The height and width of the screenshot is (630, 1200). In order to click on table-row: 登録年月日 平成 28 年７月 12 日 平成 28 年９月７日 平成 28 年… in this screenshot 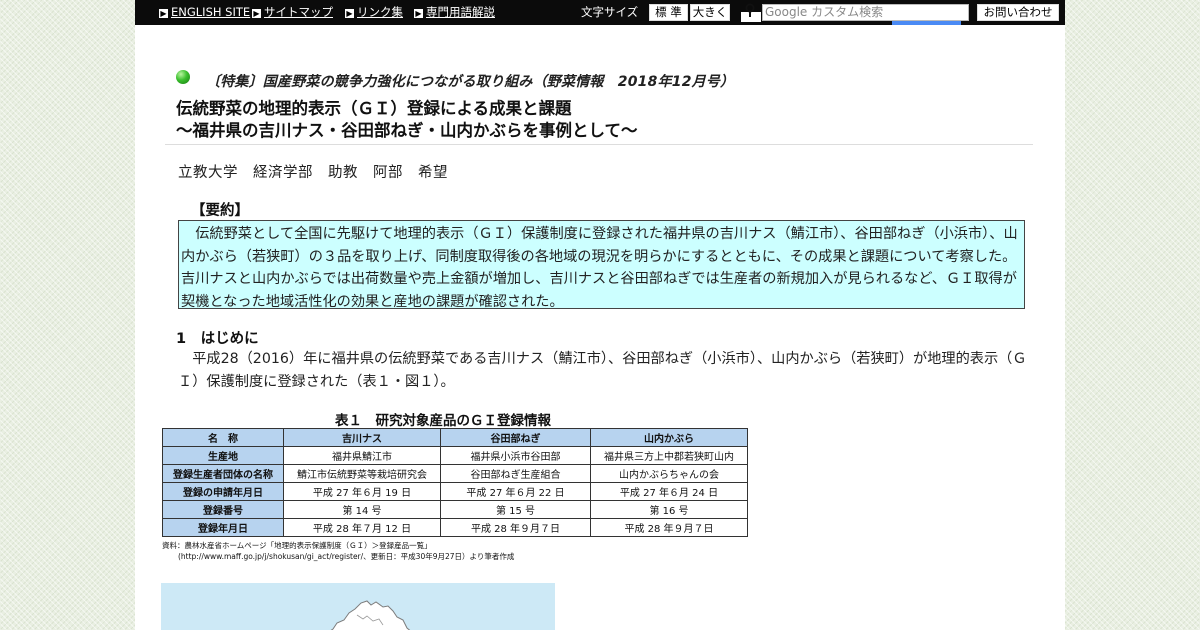, I will do `click(455, 527)`.